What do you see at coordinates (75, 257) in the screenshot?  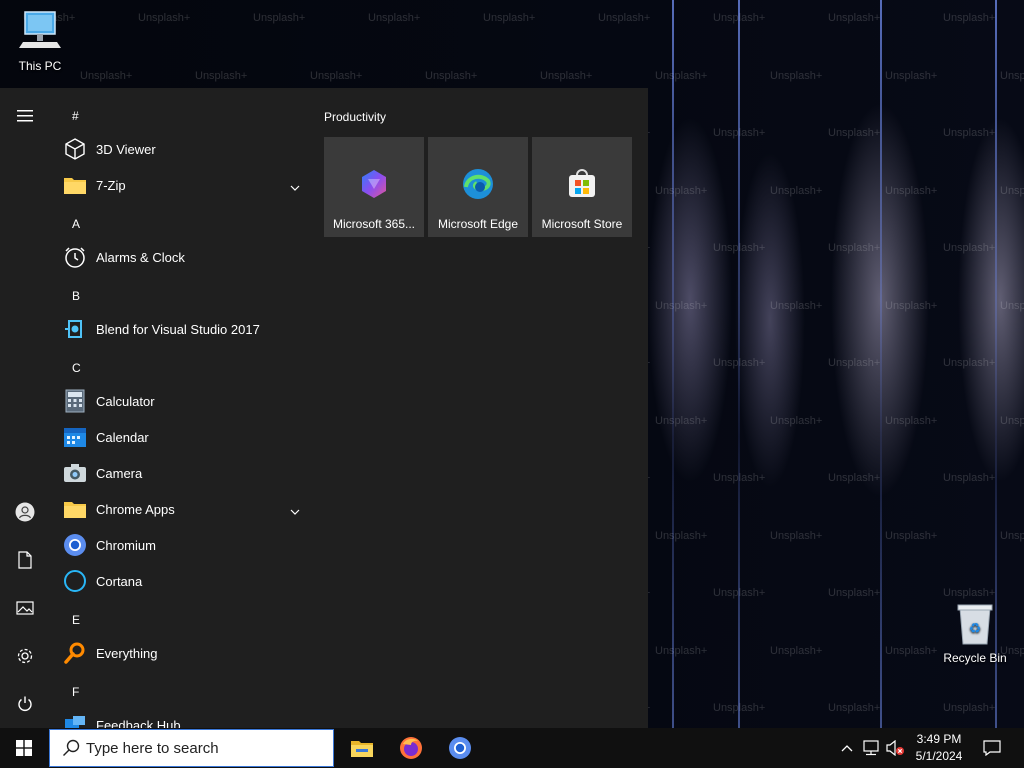 I see `alarm-clock-icon` at bounding box center [75, 257].